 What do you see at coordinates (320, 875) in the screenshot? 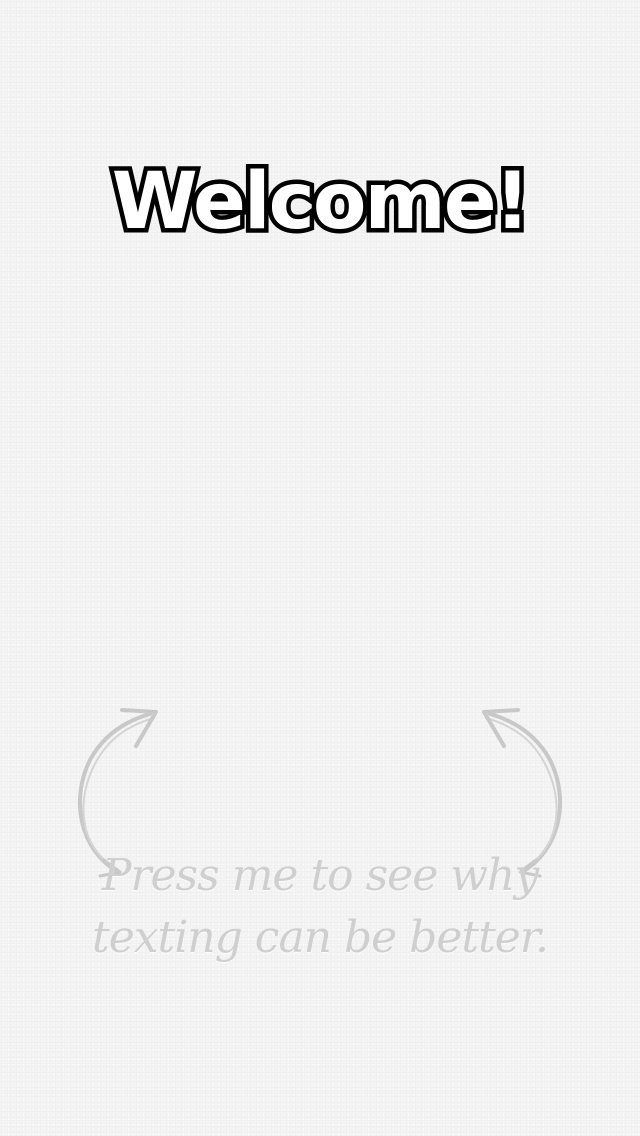
I see `hint-line-1: Press me to see why` at bounding box center [320, 875].